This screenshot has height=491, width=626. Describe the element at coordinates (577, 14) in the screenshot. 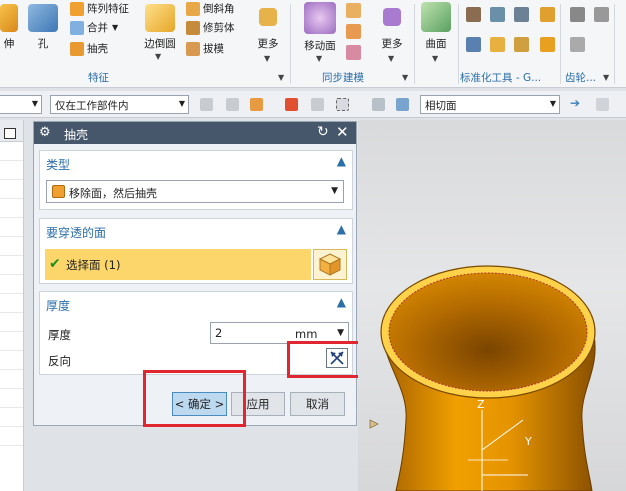

I see `gear-tool-1-icon` at that location.